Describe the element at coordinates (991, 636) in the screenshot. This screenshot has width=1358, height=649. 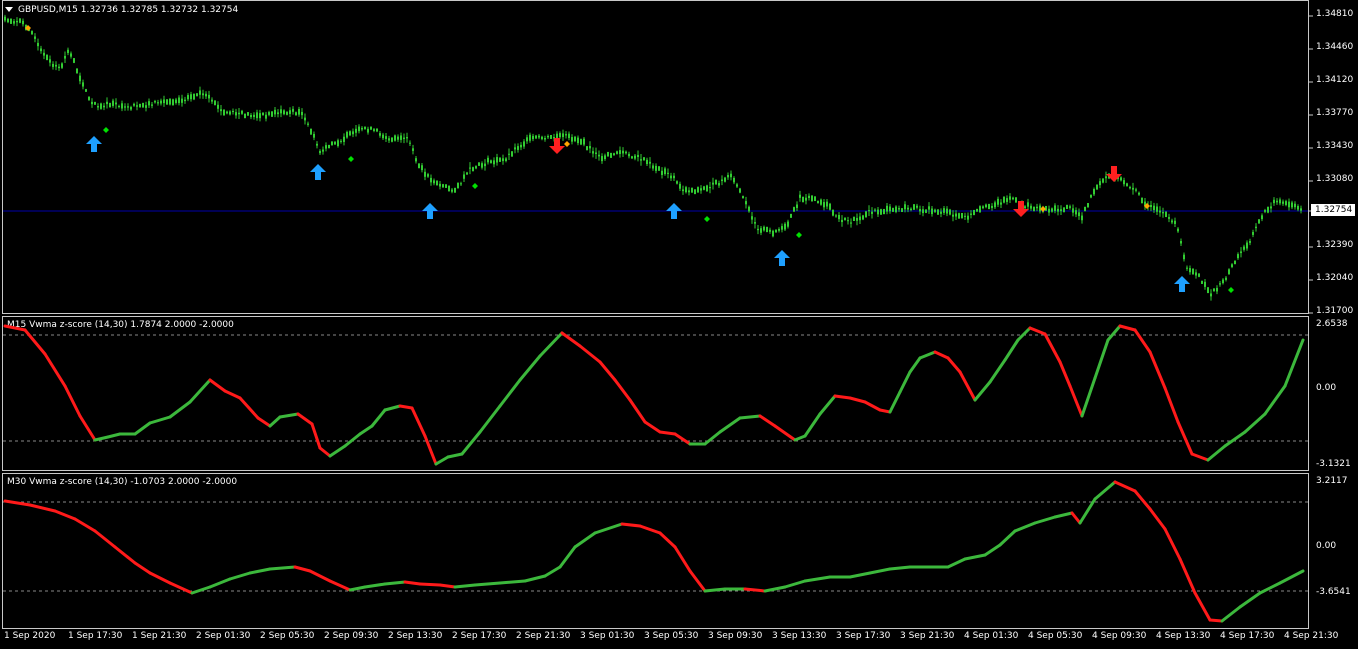
I see `time-axis-label: 4 Sep 01:30` at that location.